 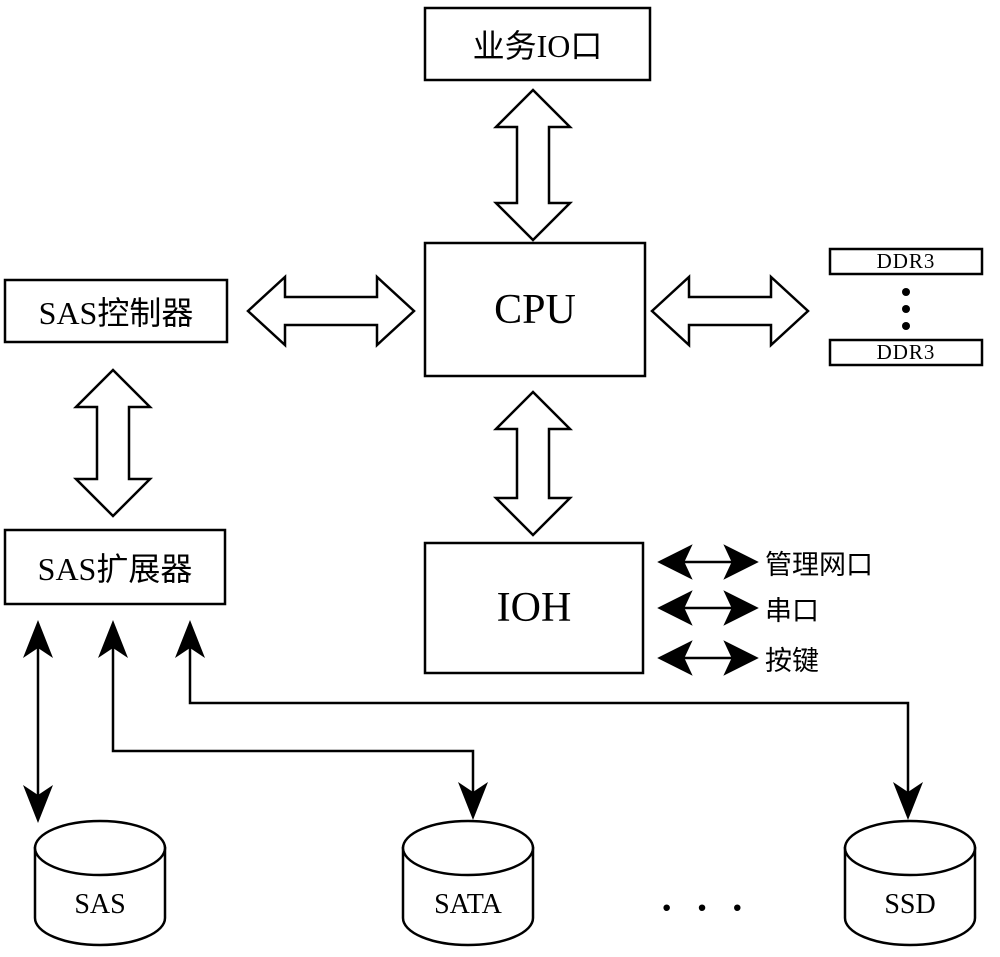 What do you see at coordinates (537, 44) in the screenshot?
I see `service-io-box` at bounding box center [537, 44].